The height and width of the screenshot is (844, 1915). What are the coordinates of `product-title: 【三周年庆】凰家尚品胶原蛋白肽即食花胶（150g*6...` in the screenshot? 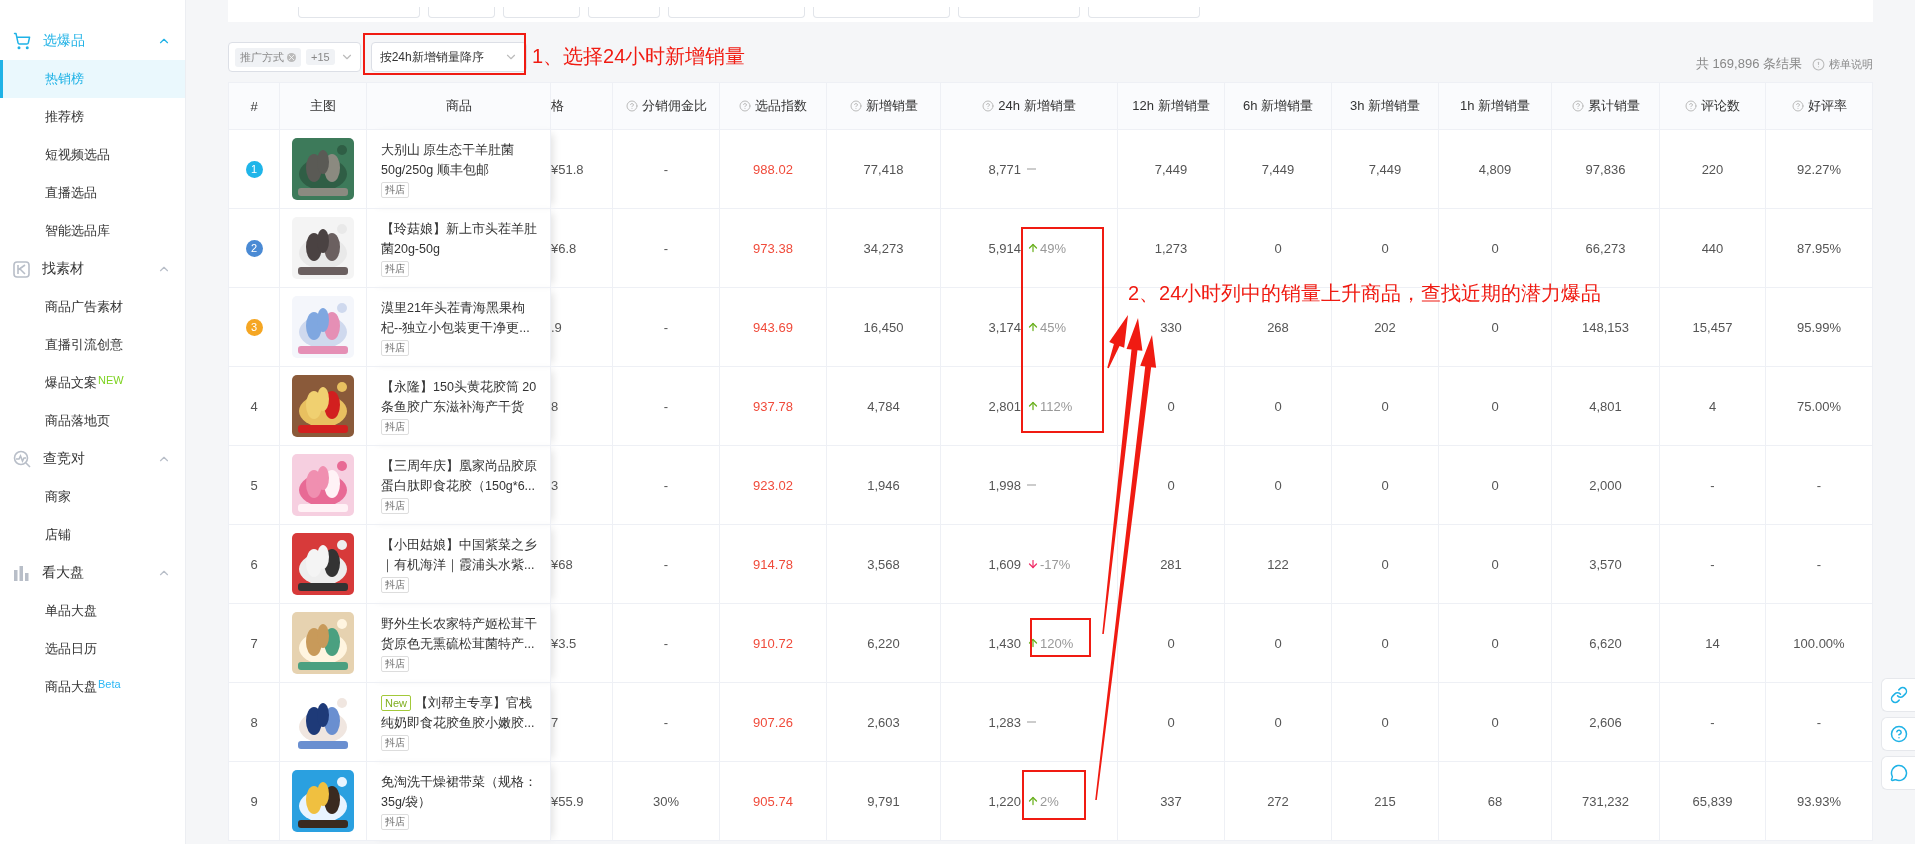 It's located at (460, 476).